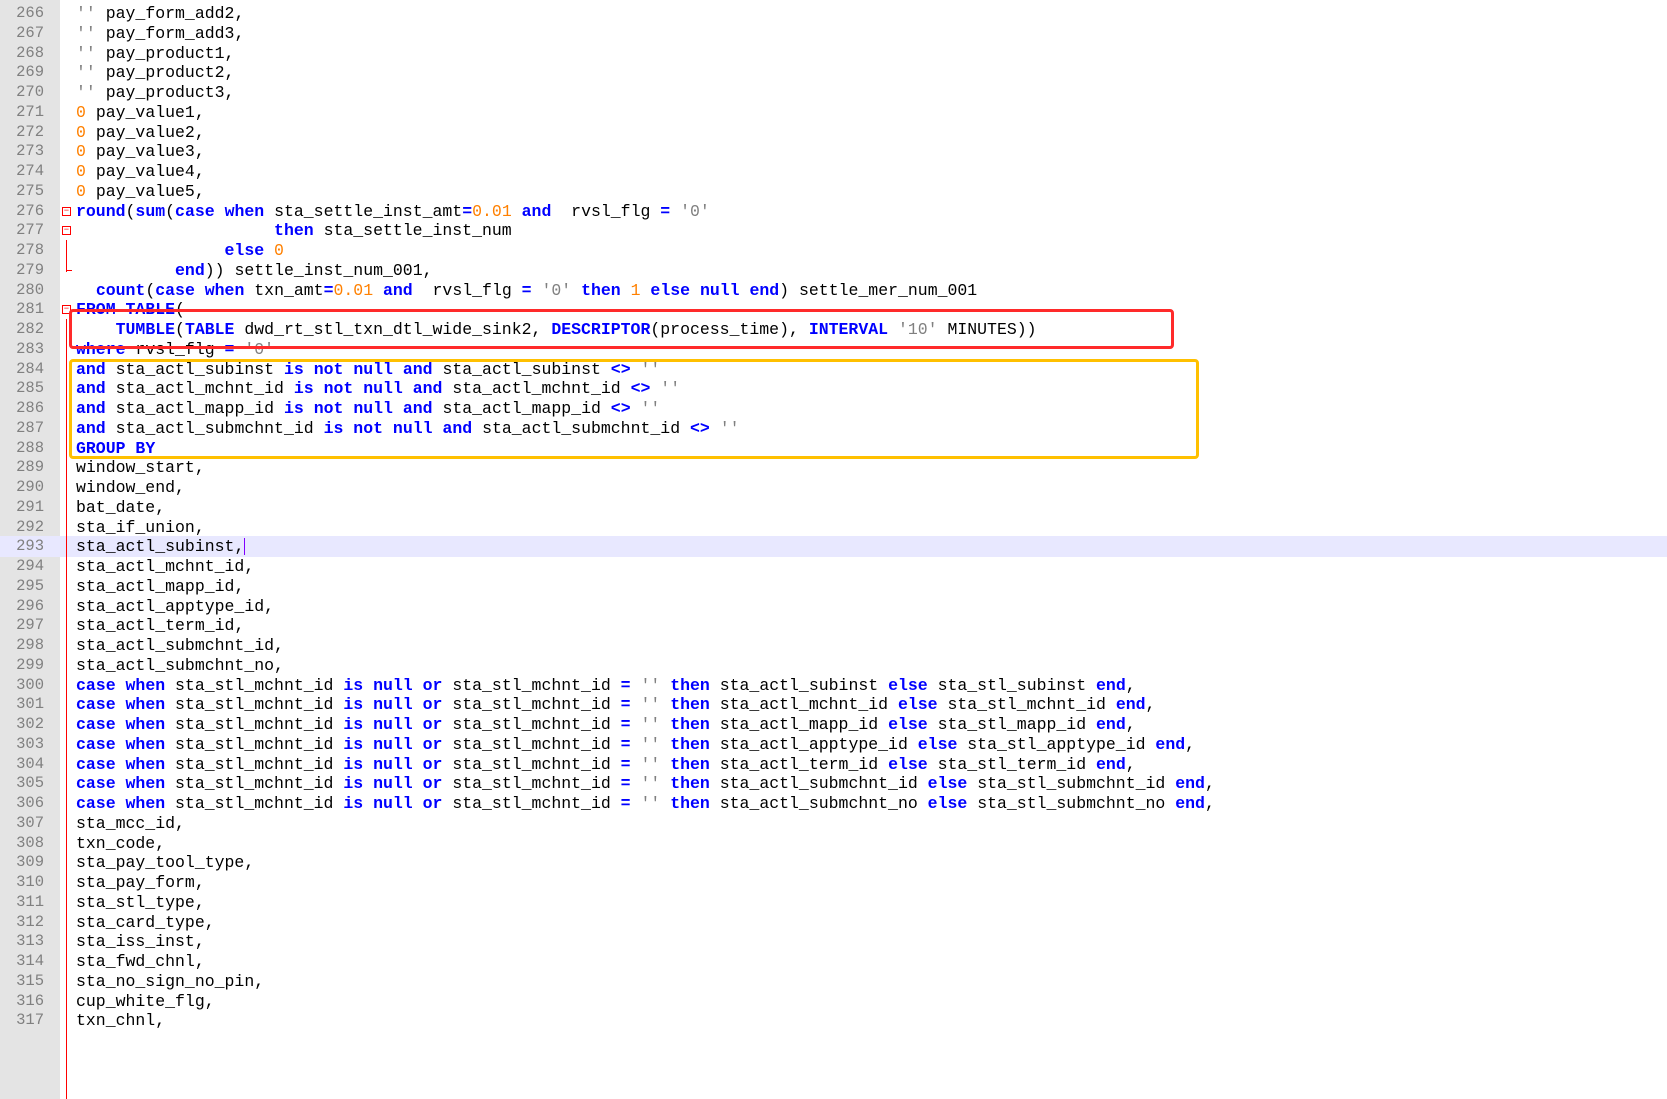  Describe the element at coordinates (155, 53) in the screenshot. I see `code-text: '' pay_product1,` at that location.